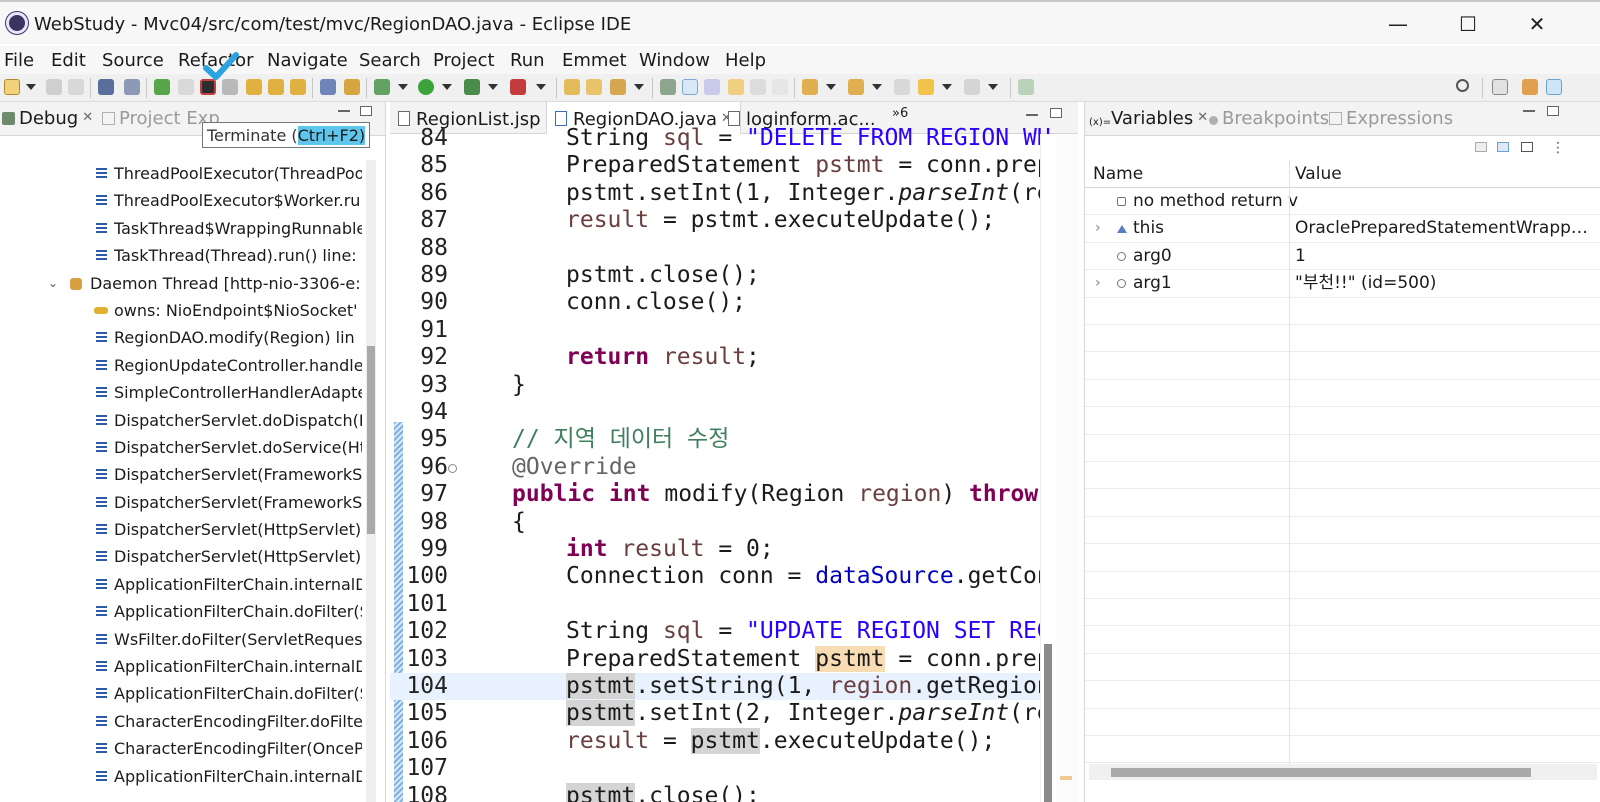  I want to click on code-line: 100 Connection conn = dataSource.getCon, so click(720, 576).